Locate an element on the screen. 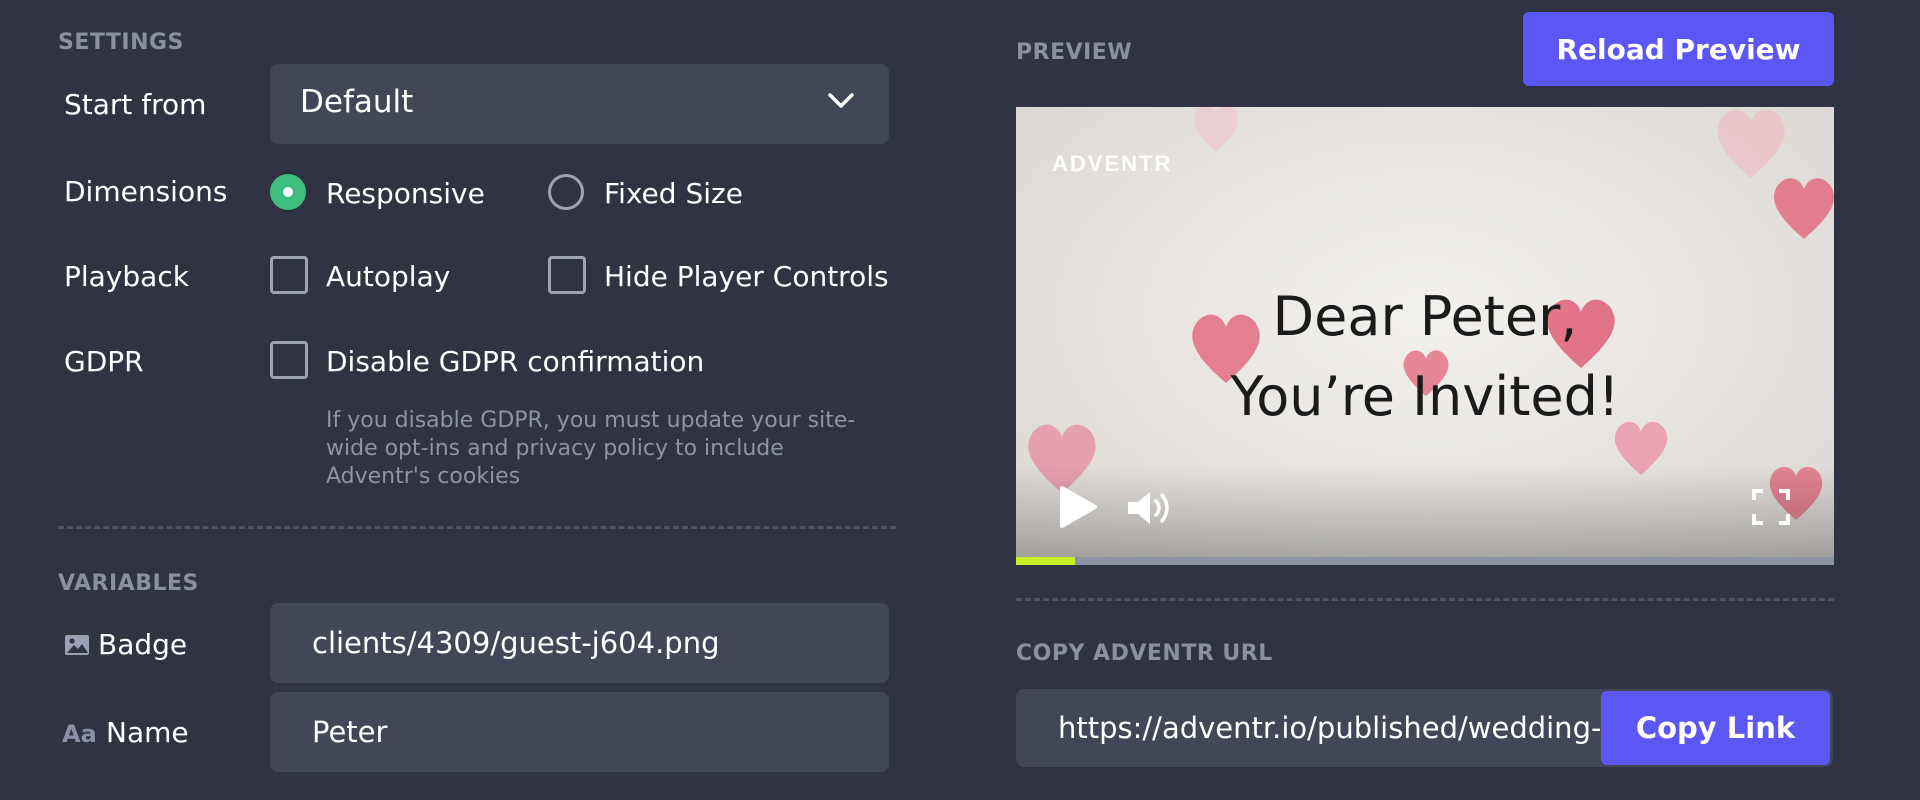 This screenshot has width=1920, height=800. start-from-label: Start from is located at coordinates (135, 104).